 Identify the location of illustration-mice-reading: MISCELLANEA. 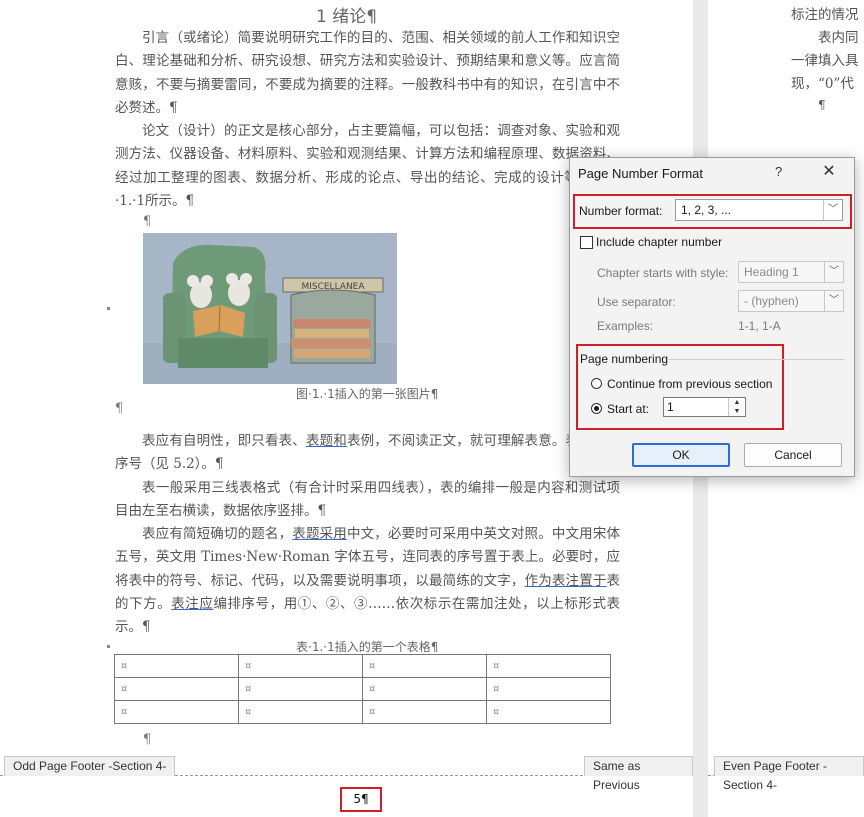
(270, 308).